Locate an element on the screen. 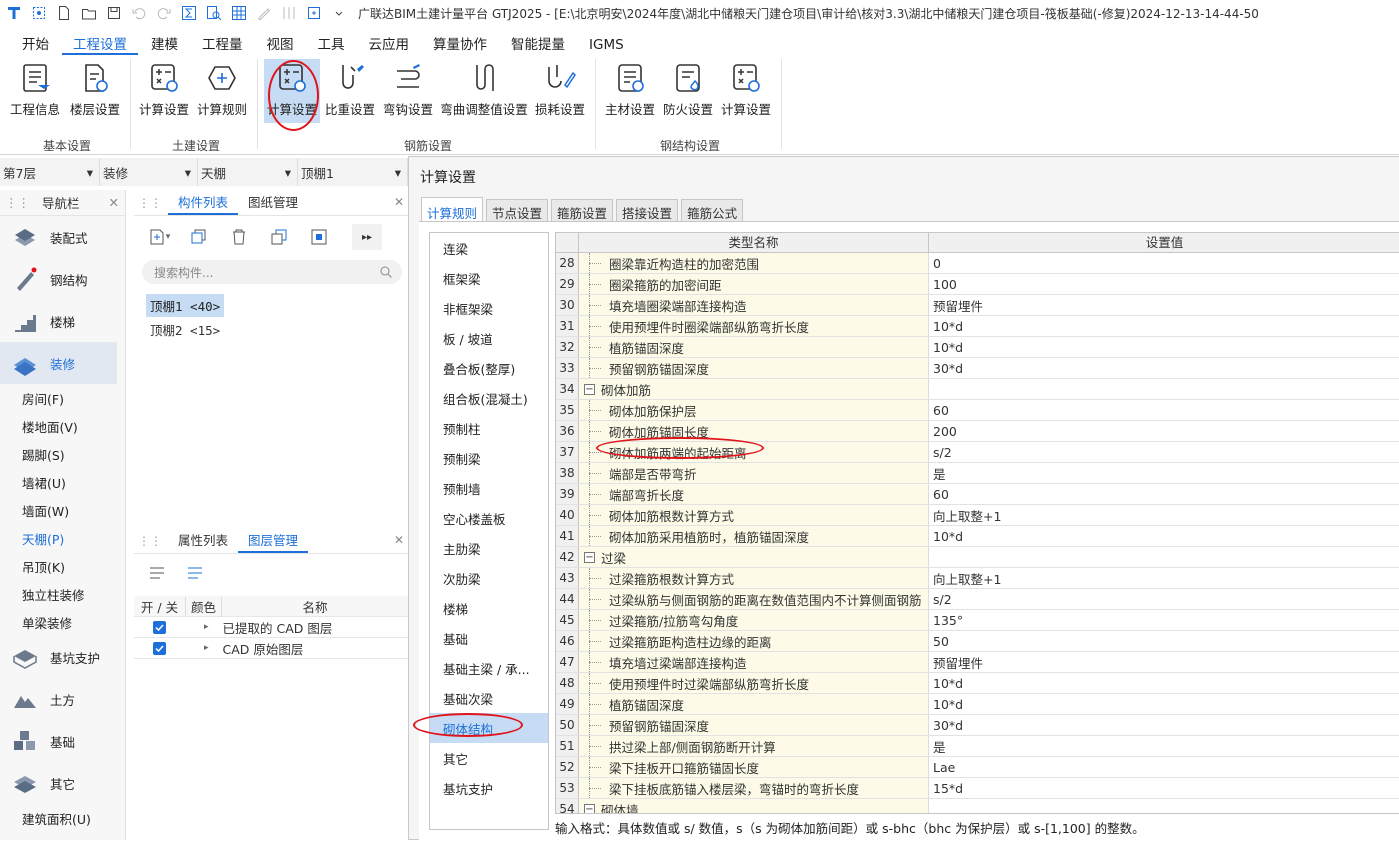 Image resolution: width=1399 pixels, height=841 pixels. floor-dropdown: 第7层 ▾ is located at coordinates (50, 172).